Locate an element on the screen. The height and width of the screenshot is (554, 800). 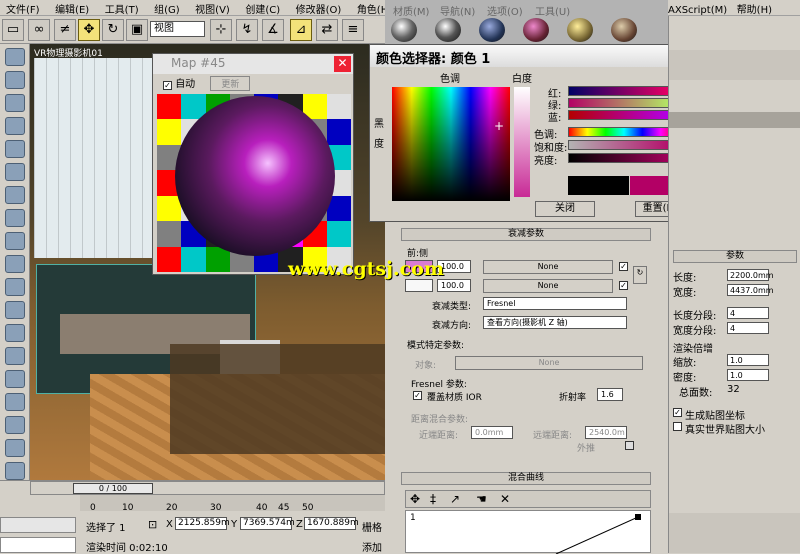
front-map-button: None is located at coordinates (548, 267).